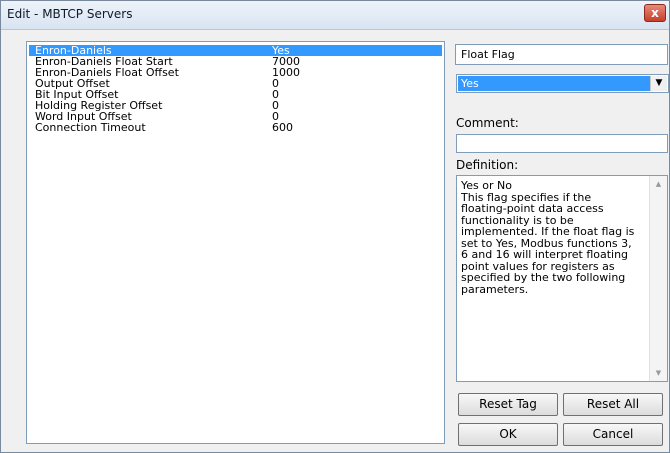 The width and height of the screenshot is (670, 453). I want to click on value-select-current: Yes, so click(554, 83).